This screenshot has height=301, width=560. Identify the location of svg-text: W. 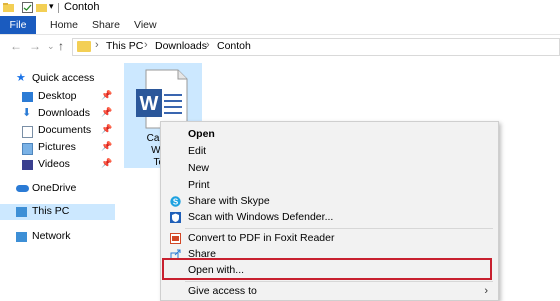
(149, 104).